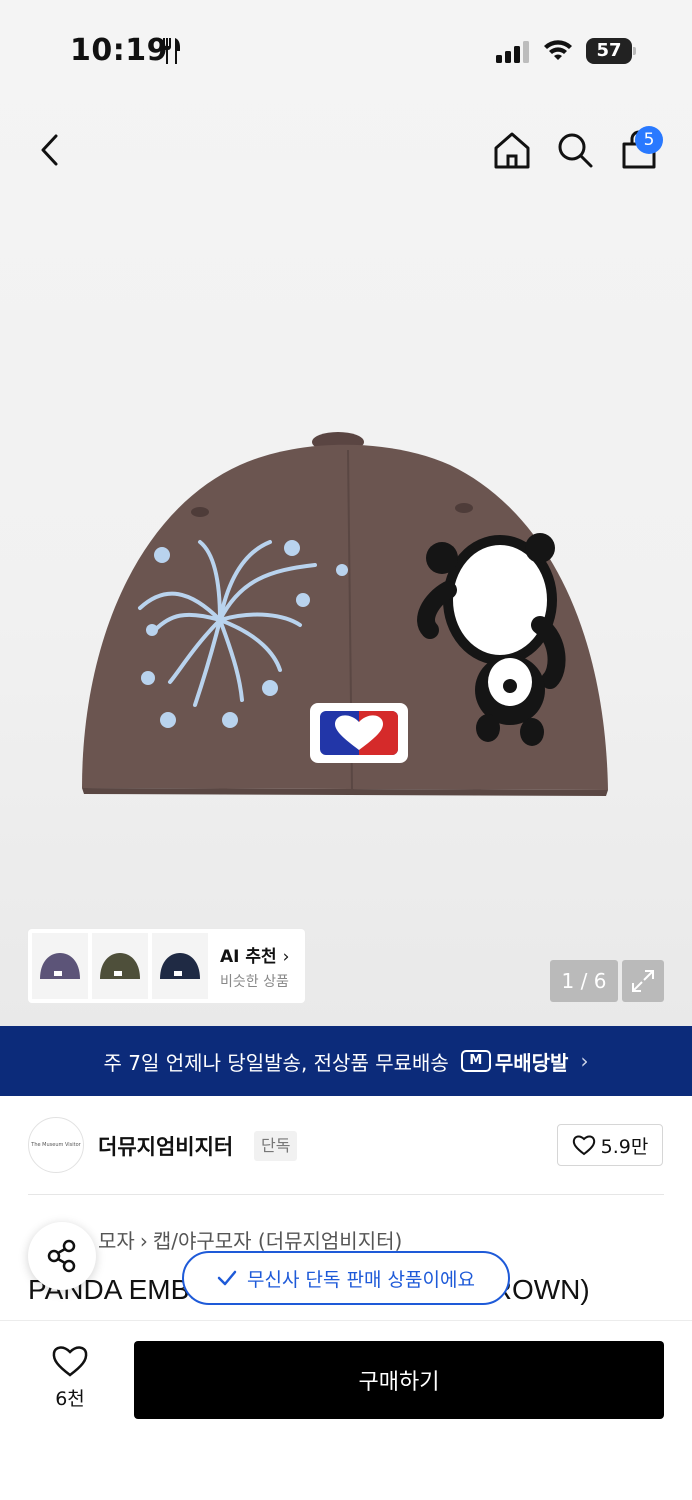  I want to click on search-button, so click(575, 150).